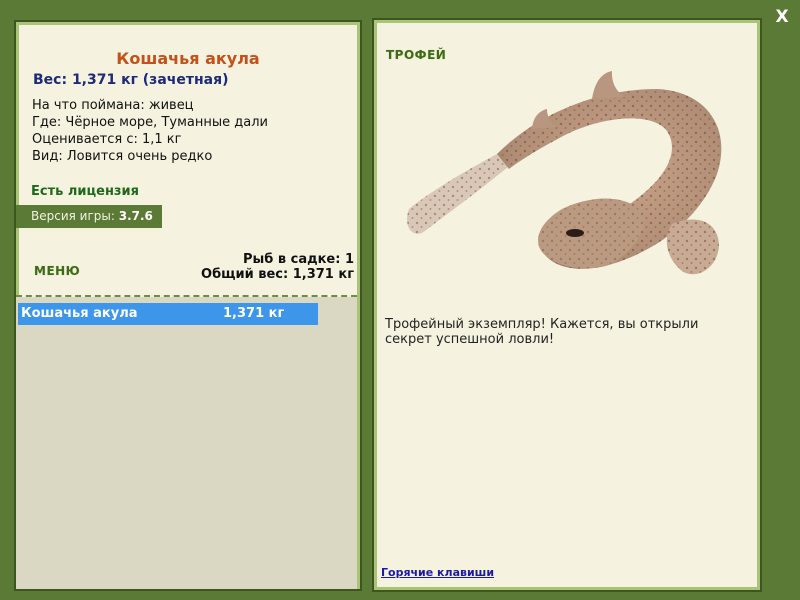 The image size is (800, 600). I want to click on keep-count: Рыб в садке: 1, so click(298, 259).